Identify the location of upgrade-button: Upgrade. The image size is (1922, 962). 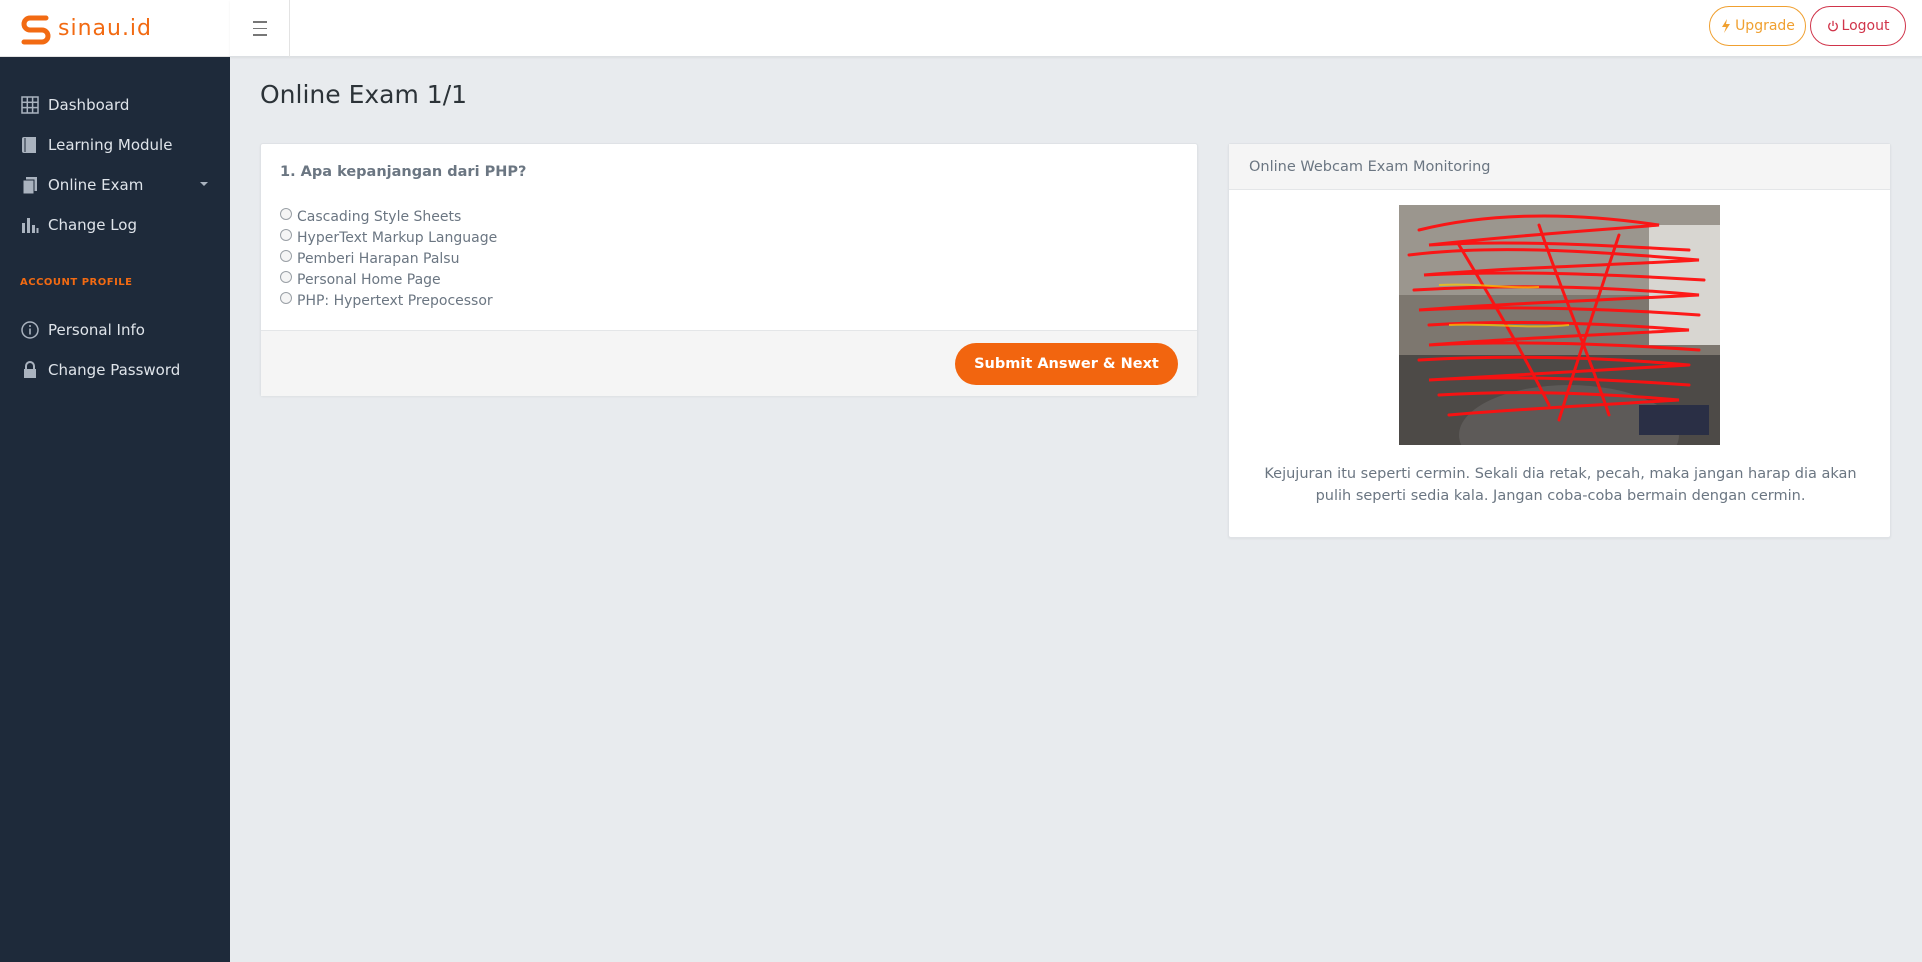
(1757, 26).